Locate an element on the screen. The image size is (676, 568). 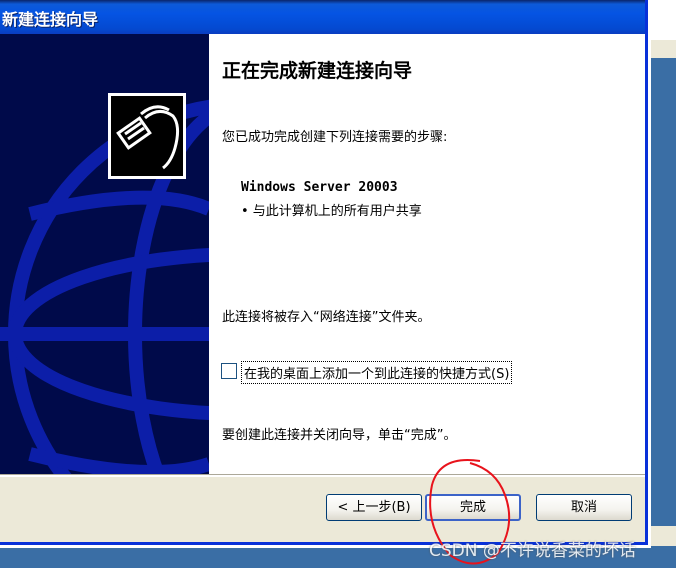
window-title: 新建连接向导 is located at coordinates (50, 19).